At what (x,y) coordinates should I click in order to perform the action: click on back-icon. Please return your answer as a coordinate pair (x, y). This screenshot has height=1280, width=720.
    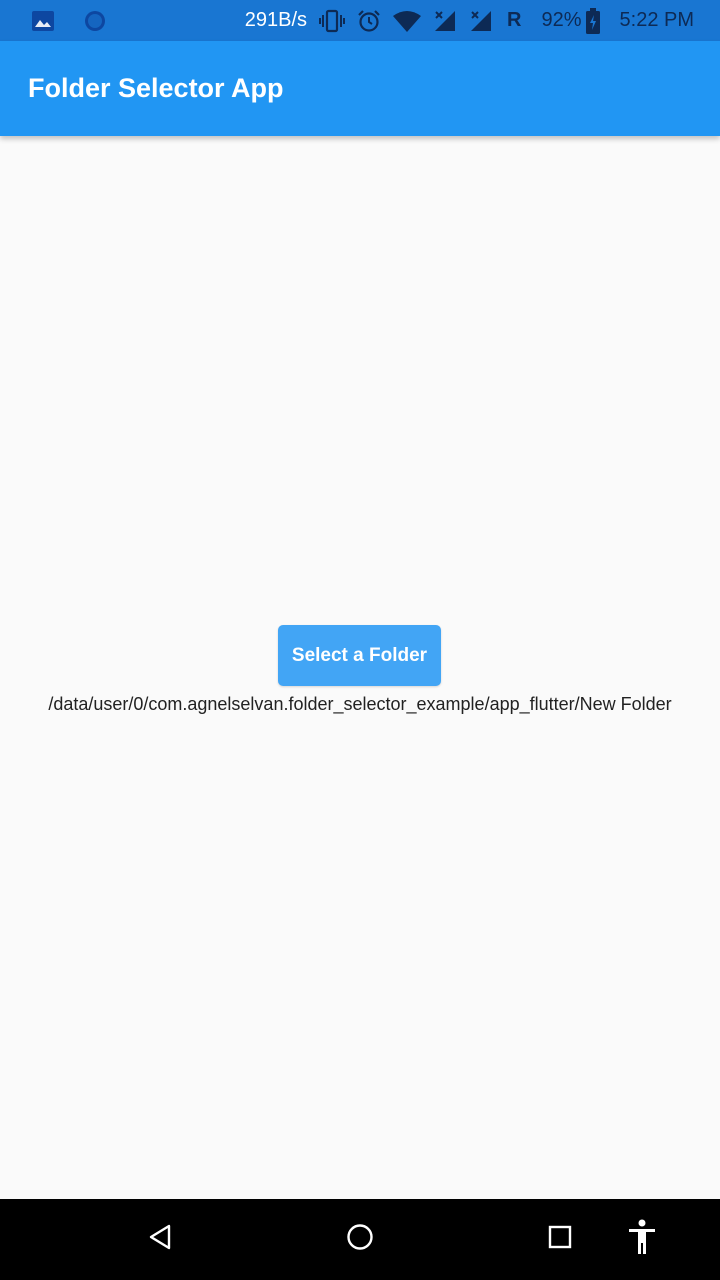
    Looking at the image, I should click on (160, 1239).